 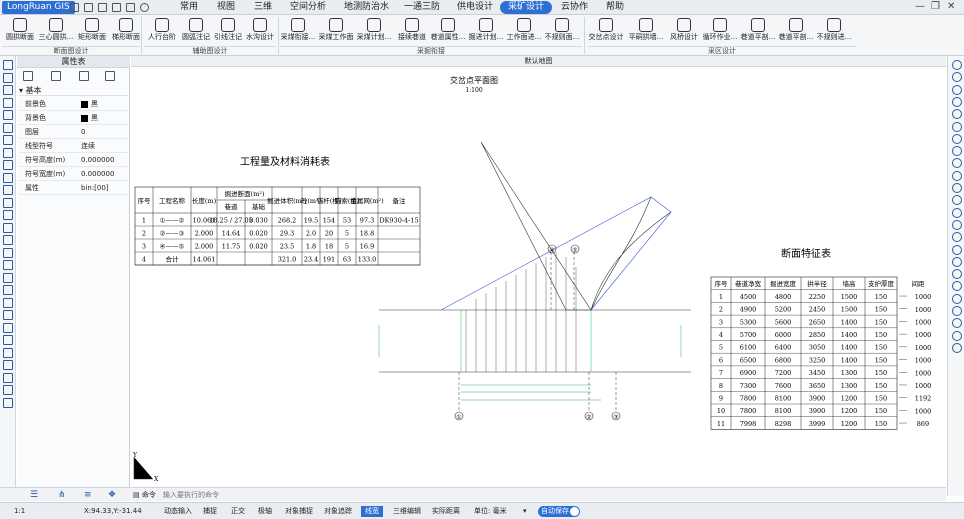 What do you see at coordinates (189, 7) in the screenshot?
I see `menu-common: 常用` at bounding box center [189, 7].